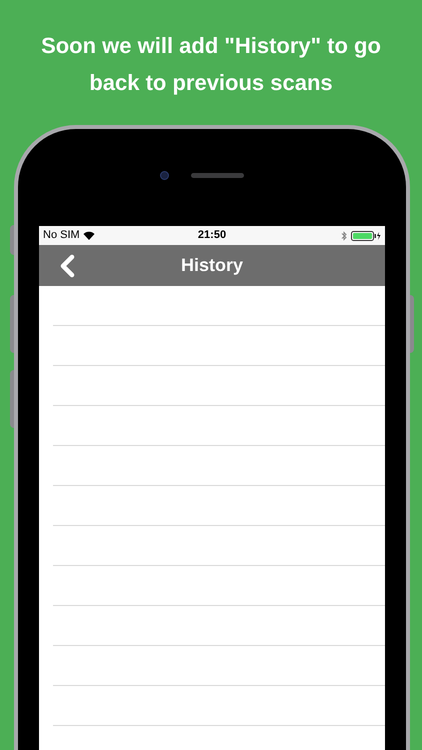 The width and height of the screenshot is (422, 750). Describe the element at coordinates (61, 236) in the screenshot. I see `carrier-label: No SIM` at that location.